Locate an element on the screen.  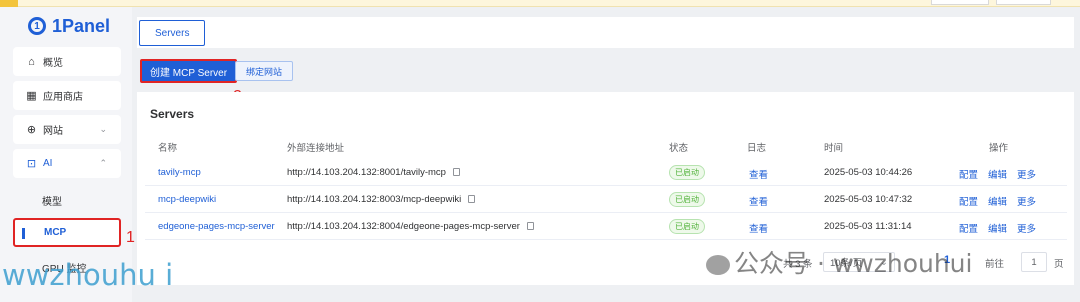
sidebar-subitem-models: 模型 is located at coordinates (67, 200).